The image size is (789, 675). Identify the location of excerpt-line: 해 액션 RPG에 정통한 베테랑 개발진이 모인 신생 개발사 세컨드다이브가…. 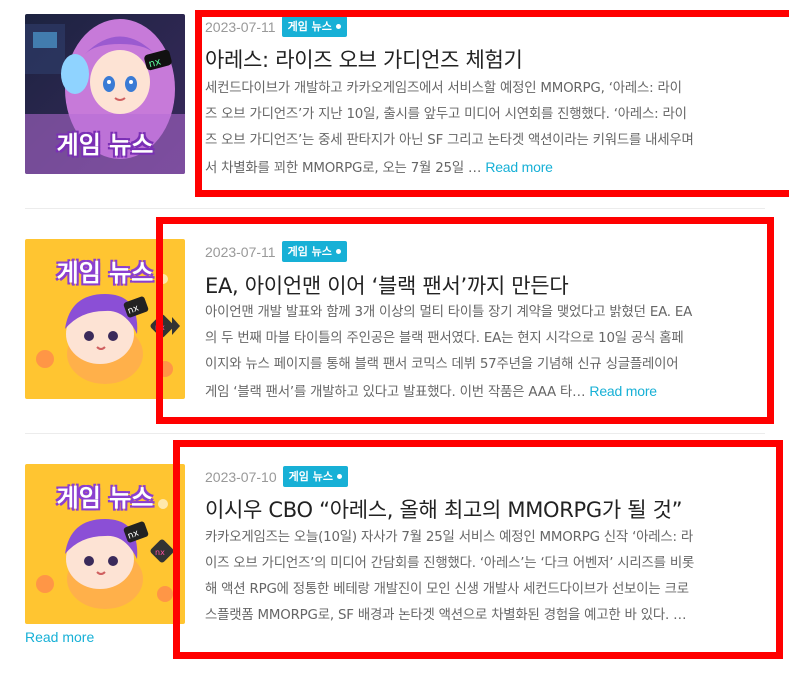
(447, 589).